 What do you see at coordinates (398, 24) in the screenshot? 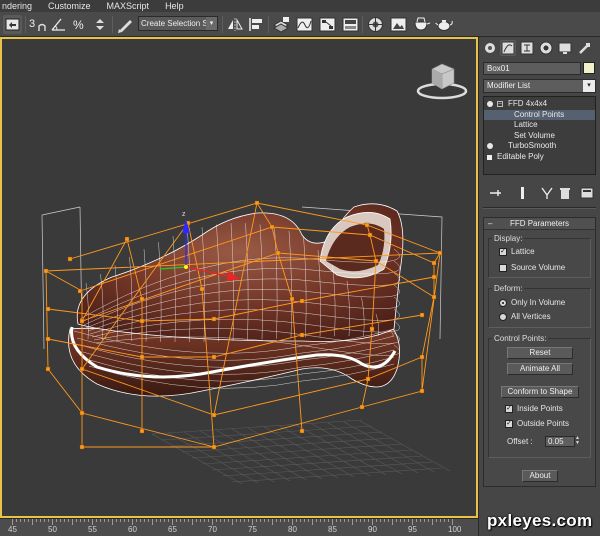
I see `rendered-frame-button` at bounding box center [398, 24].